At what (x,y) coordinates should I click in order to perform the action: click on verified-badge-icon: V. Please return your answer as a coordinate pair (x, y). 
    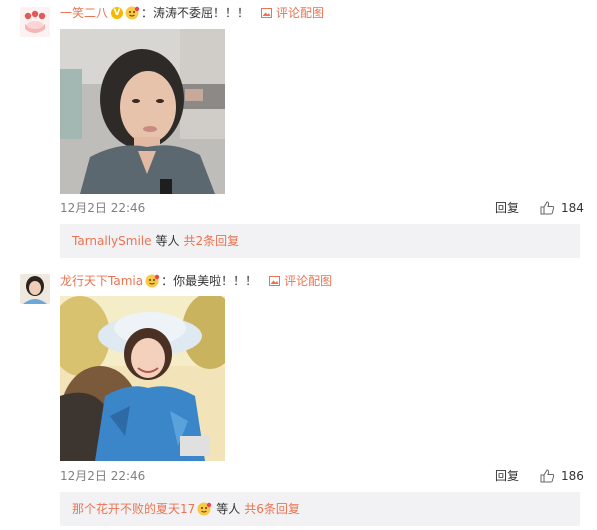
    Looking at the image, I should click on (117, 13).